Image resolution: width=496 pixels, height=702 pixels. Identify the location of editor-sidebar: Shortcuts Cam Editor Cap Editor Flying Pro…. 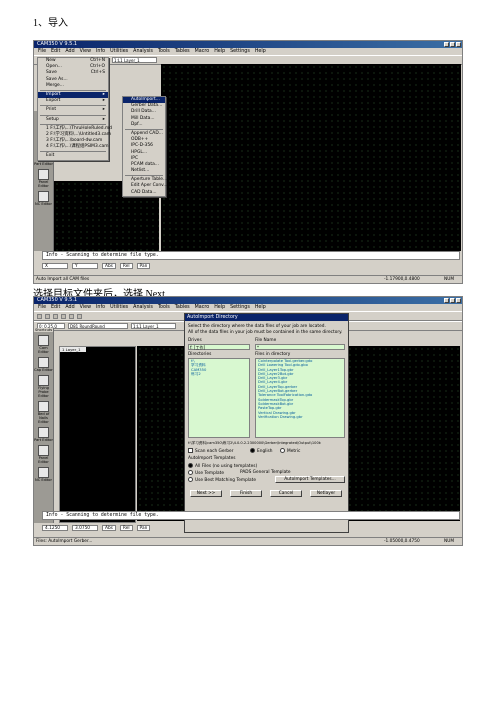
(44, 425).